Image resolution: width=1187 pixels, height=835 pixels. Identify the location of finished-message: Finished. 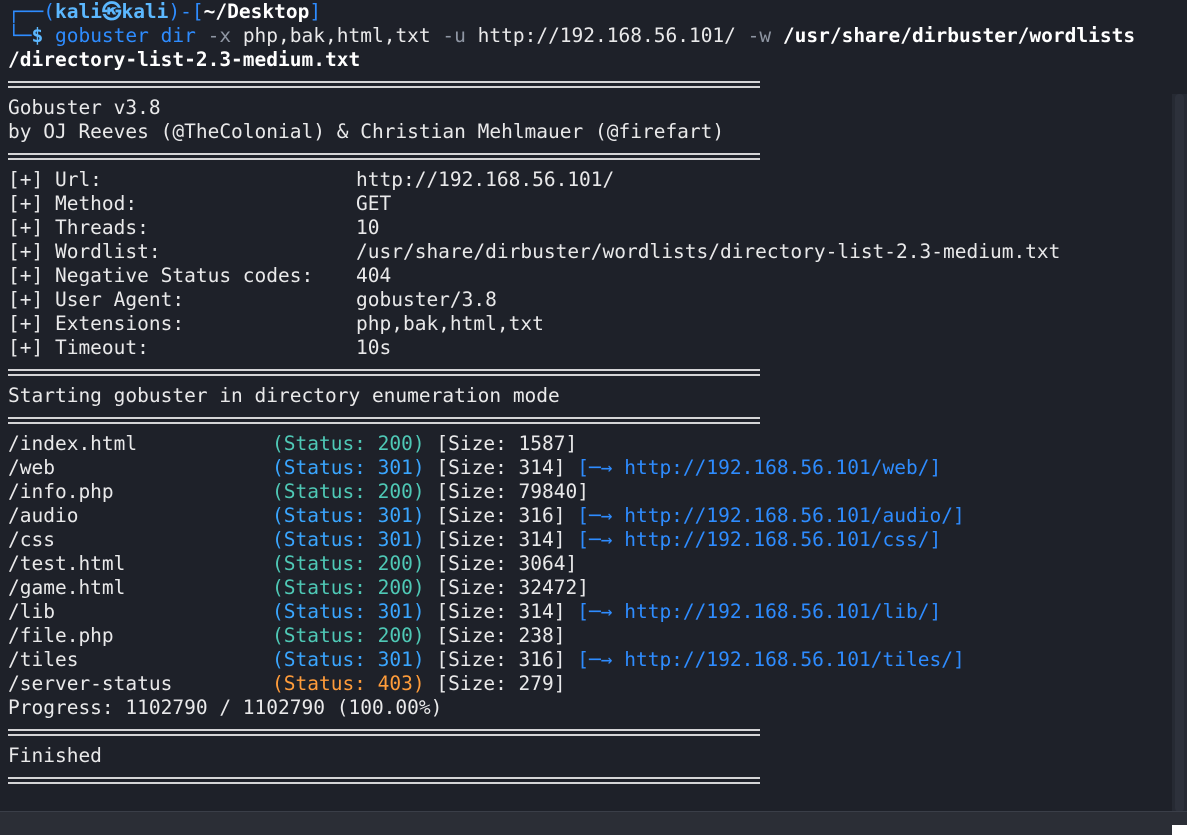
(55, 755).